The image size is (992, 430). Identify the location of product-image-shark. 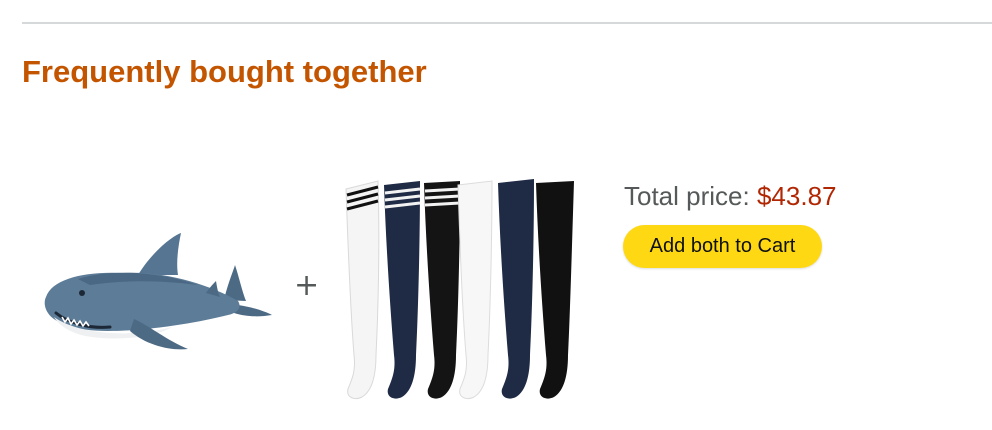
(158, 290).